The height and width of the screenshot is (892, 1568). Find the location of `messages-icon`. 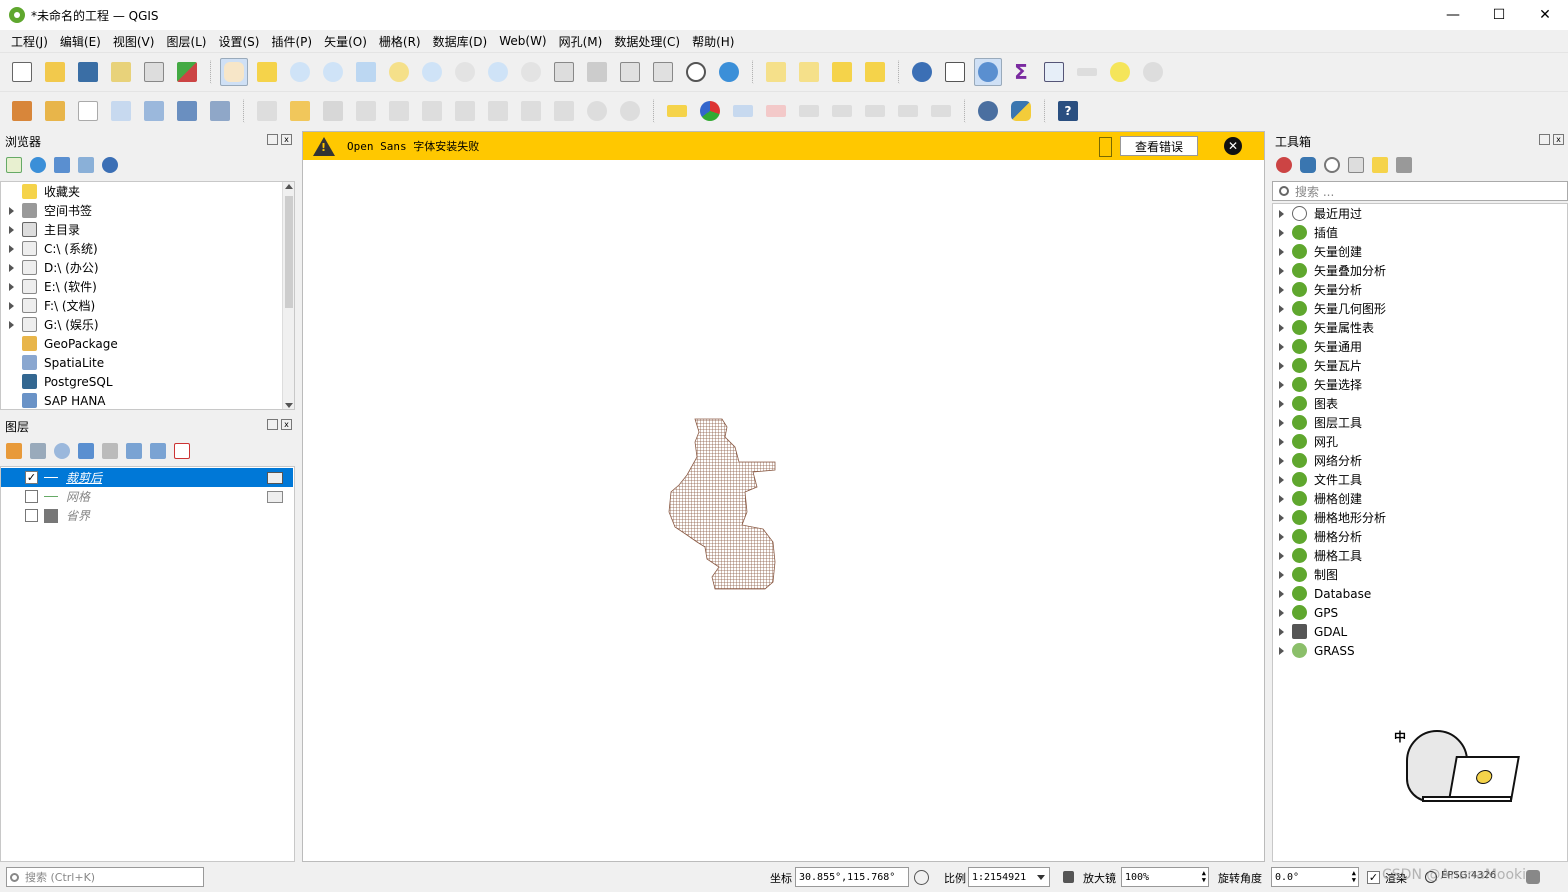

messages-icon is located at coordinates (1533, 877).